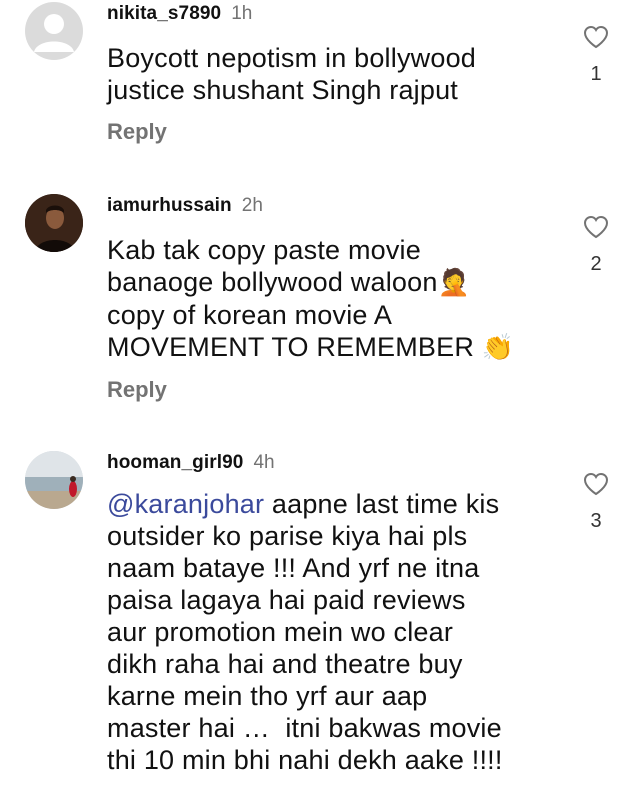 The height and width of the screenshot is (800, 640). What do you see at coordinates (242, 13) in the screenshot?
I see `comment-timestamp: 1h` at bounding box center [242, 13].